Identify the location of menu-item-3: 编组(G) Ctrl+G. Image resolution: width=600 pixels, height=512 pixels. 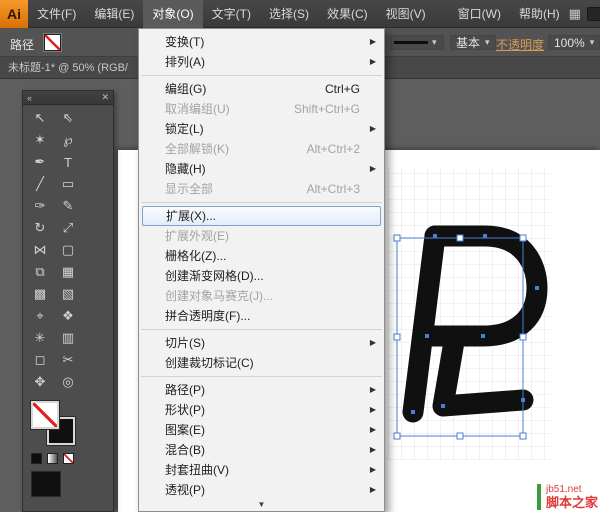
(261, 89).